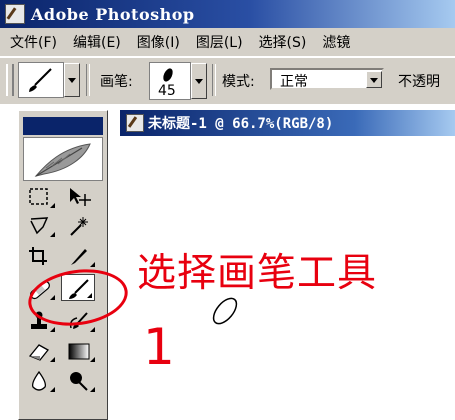 This screenshot has width=455, height=420. I want to click on brush-icon, so click(40, 80).